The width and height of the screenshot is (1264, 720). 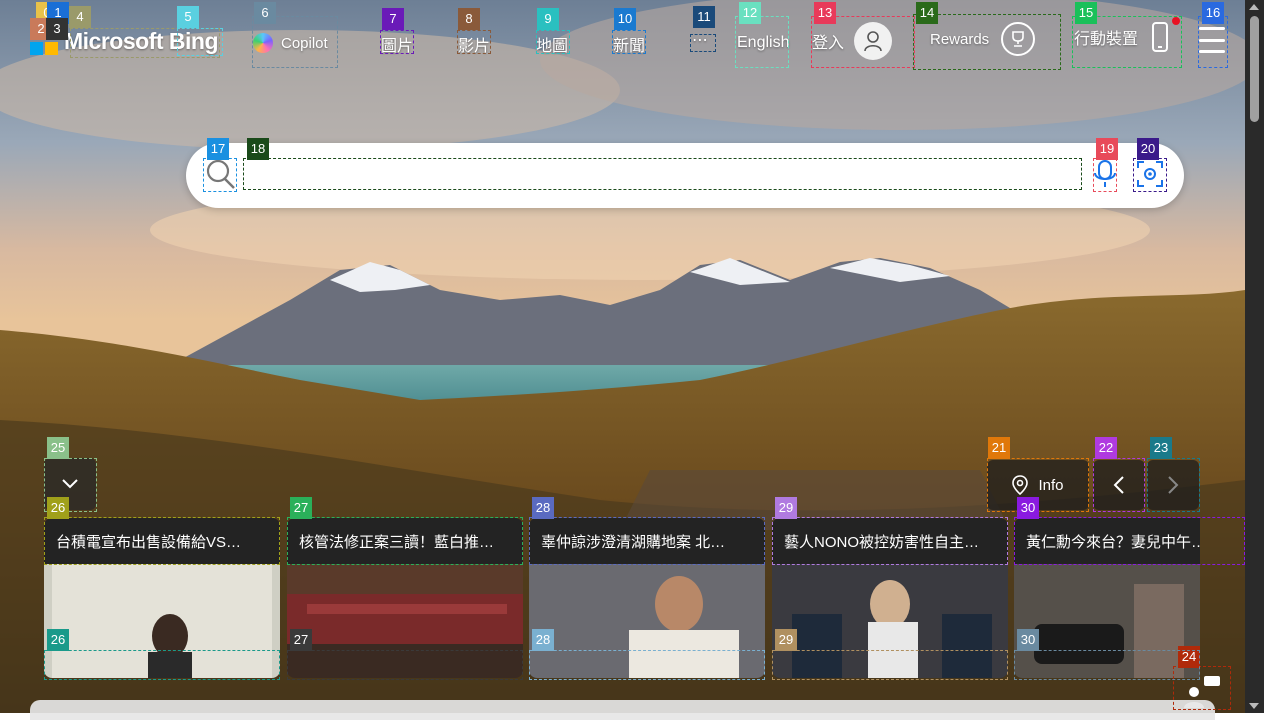 I want to click on annotation-badge: 21, so click(x=999, y=448).